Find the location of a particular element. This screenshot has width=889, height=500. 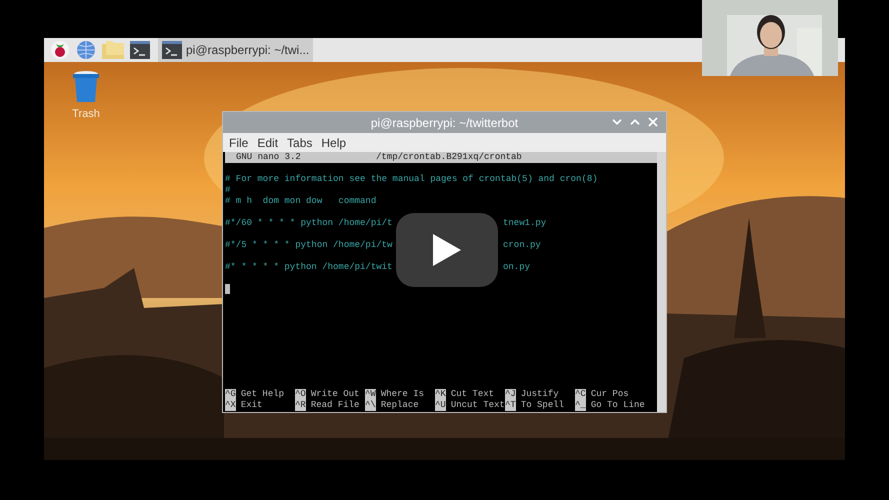

menu-item: Help is located at coordinates (333, 143).